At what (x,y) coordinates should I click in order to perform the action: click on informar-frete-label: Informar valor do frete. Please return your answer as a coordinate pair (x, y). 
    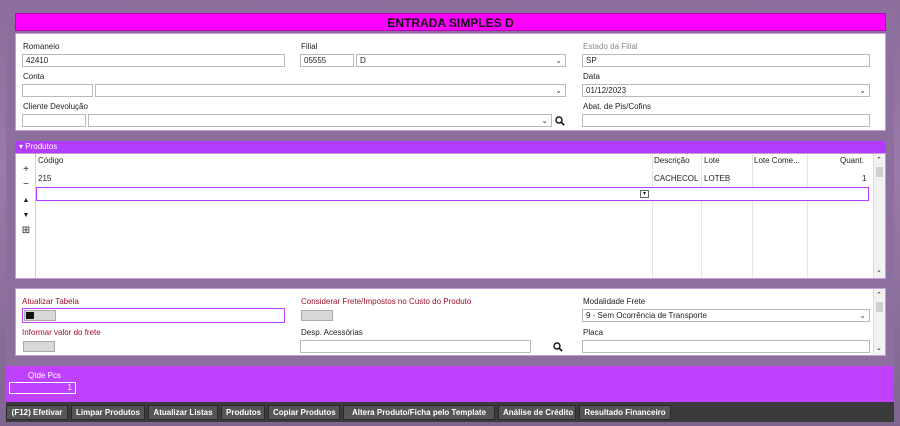
    Looking at the image, I should click on (61, 332).